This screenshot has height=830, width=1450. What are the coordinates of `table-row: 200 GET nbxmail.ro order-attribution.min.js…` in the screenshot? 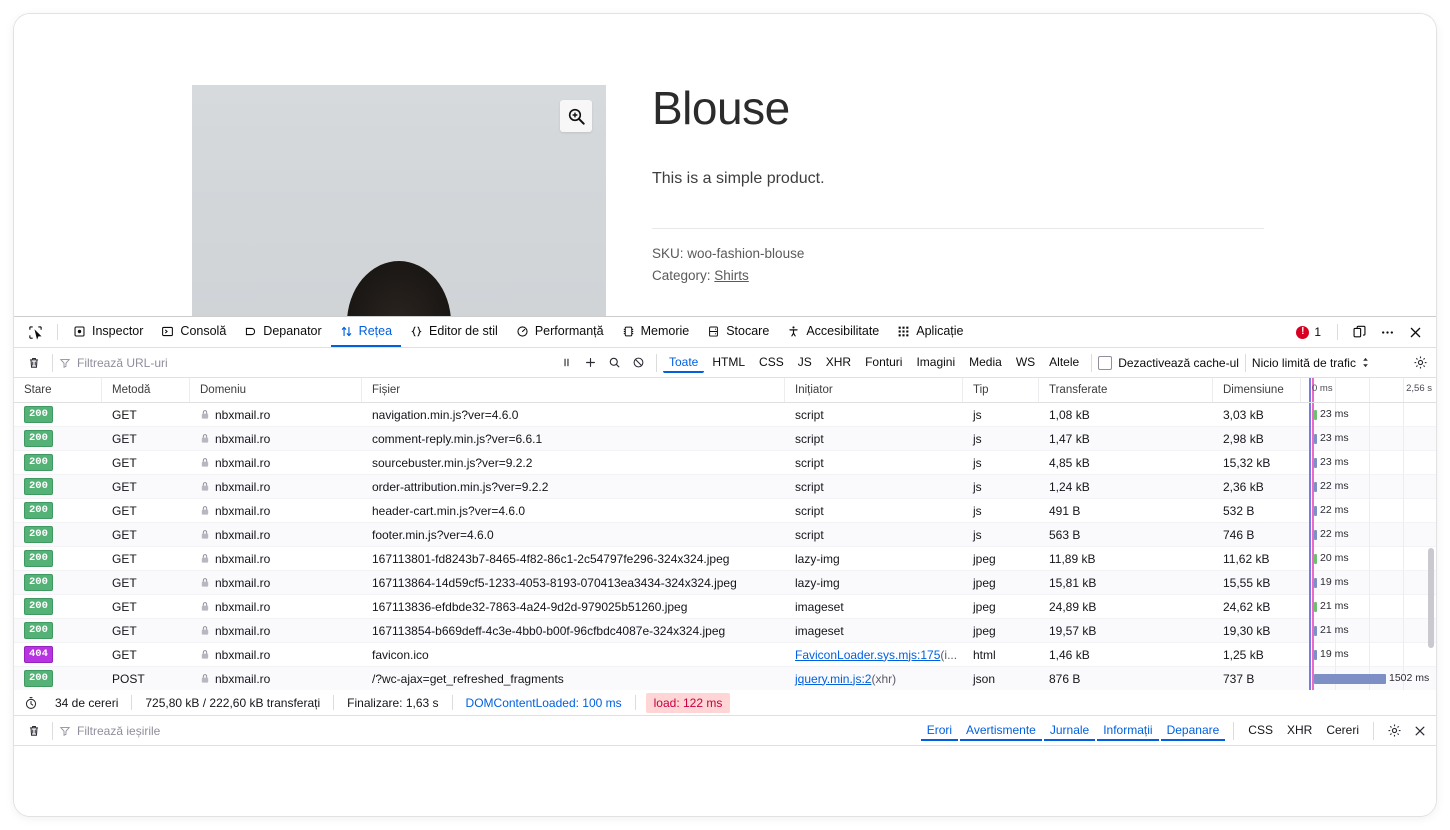 It's located at (725, 486).